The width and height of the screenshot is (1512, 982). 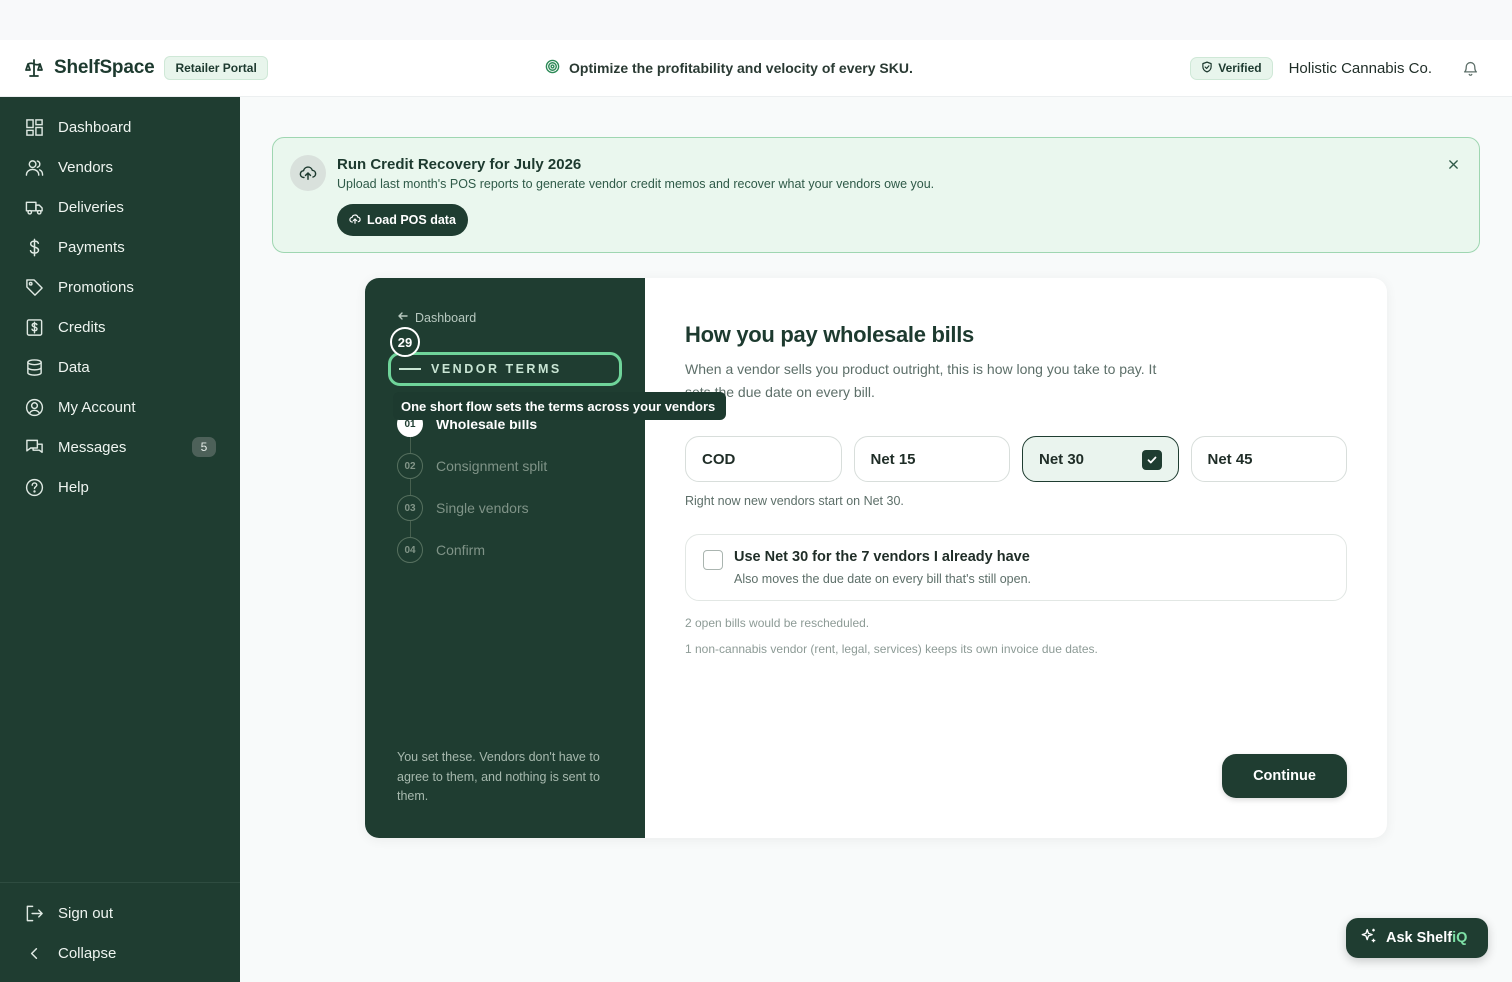 What do you see at coordinates (104, 67) in the screenshot?
I see `brand-name: ShelfSpace` at bounding box center [104, 67].